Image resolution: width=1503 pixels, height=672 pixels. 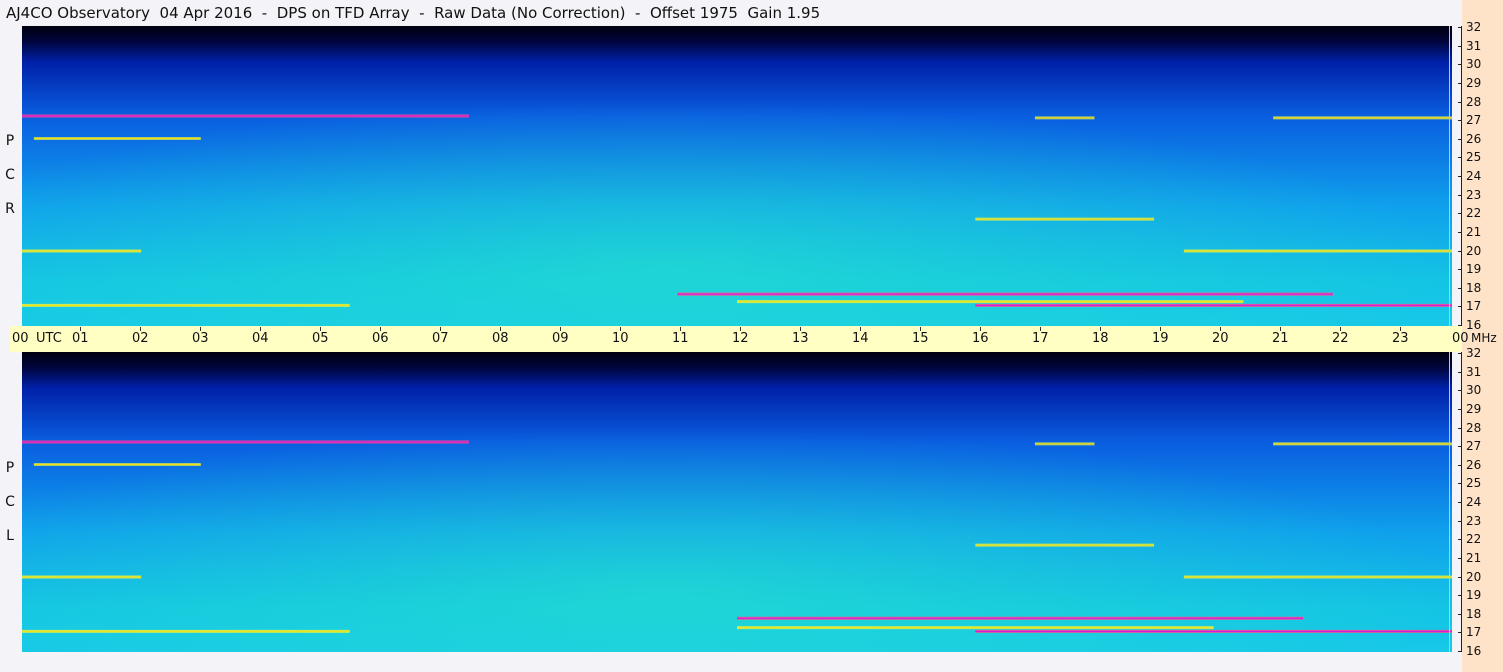 What do you see at coordinates (10, 175) in the screenshot?
I see `rcp-label-letter-2: C` at bounding box center [10, 175].